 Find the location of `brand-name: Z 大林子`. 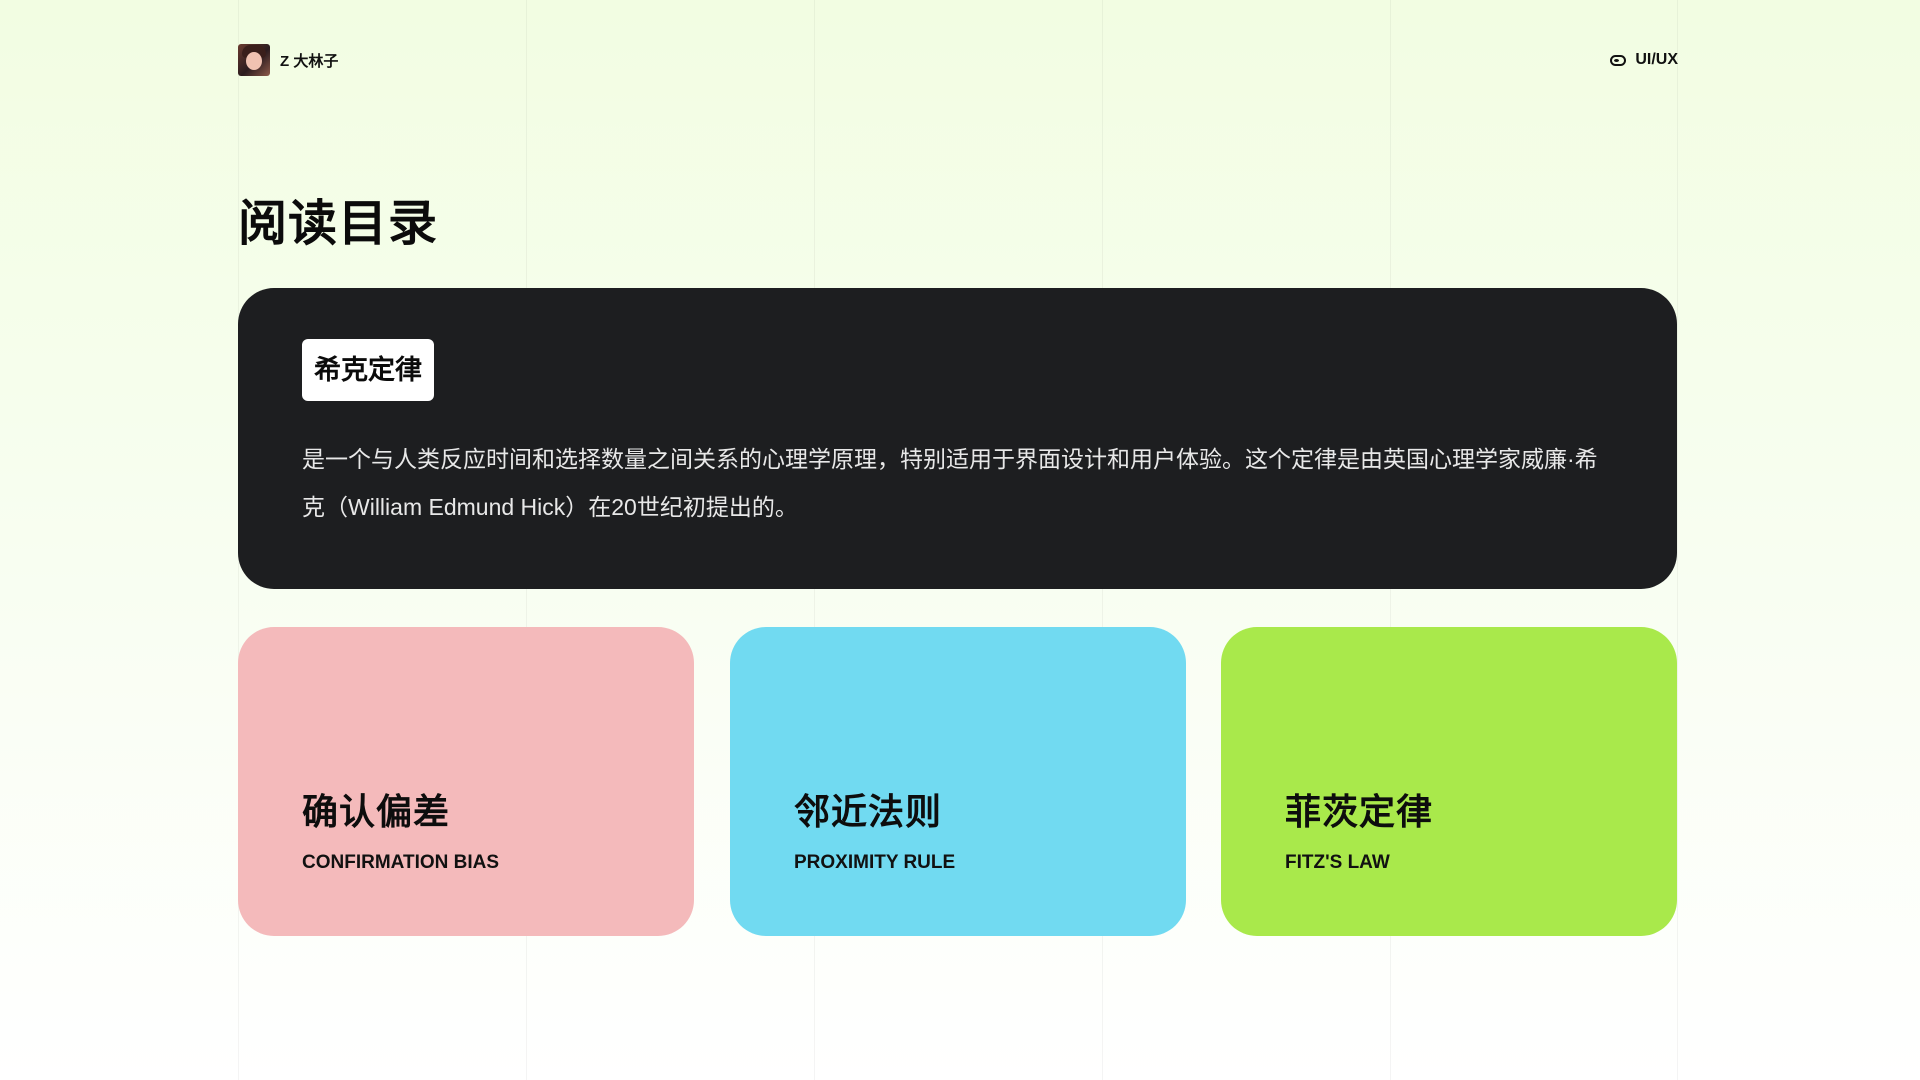

brand-name: Z 大林子 is located at coordinates (309, 60).